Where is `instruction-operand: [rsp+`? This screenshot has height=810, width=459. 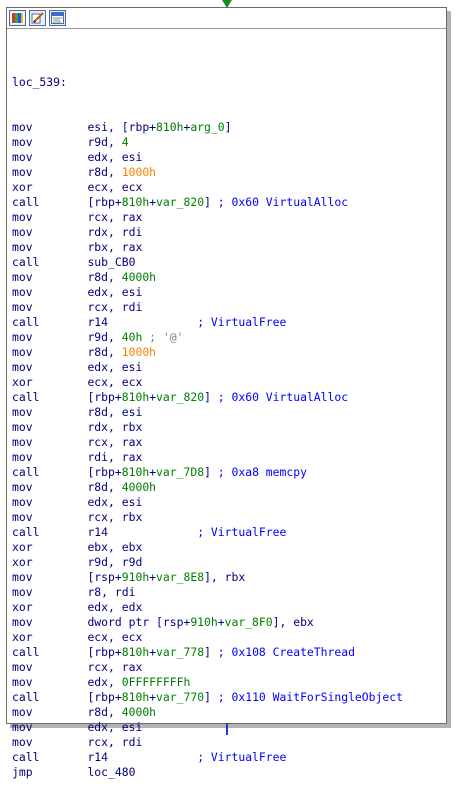
instruction-operand: [rsp+ is located at coordinates (104, 577).